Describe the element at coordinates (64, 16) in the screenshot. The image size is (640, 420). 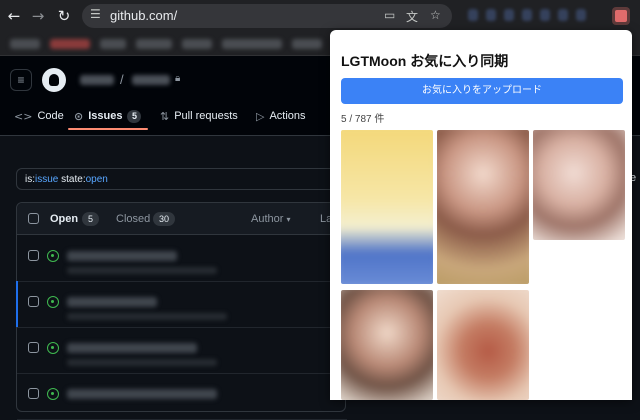
I see `reload-icon: ↻` at that location.